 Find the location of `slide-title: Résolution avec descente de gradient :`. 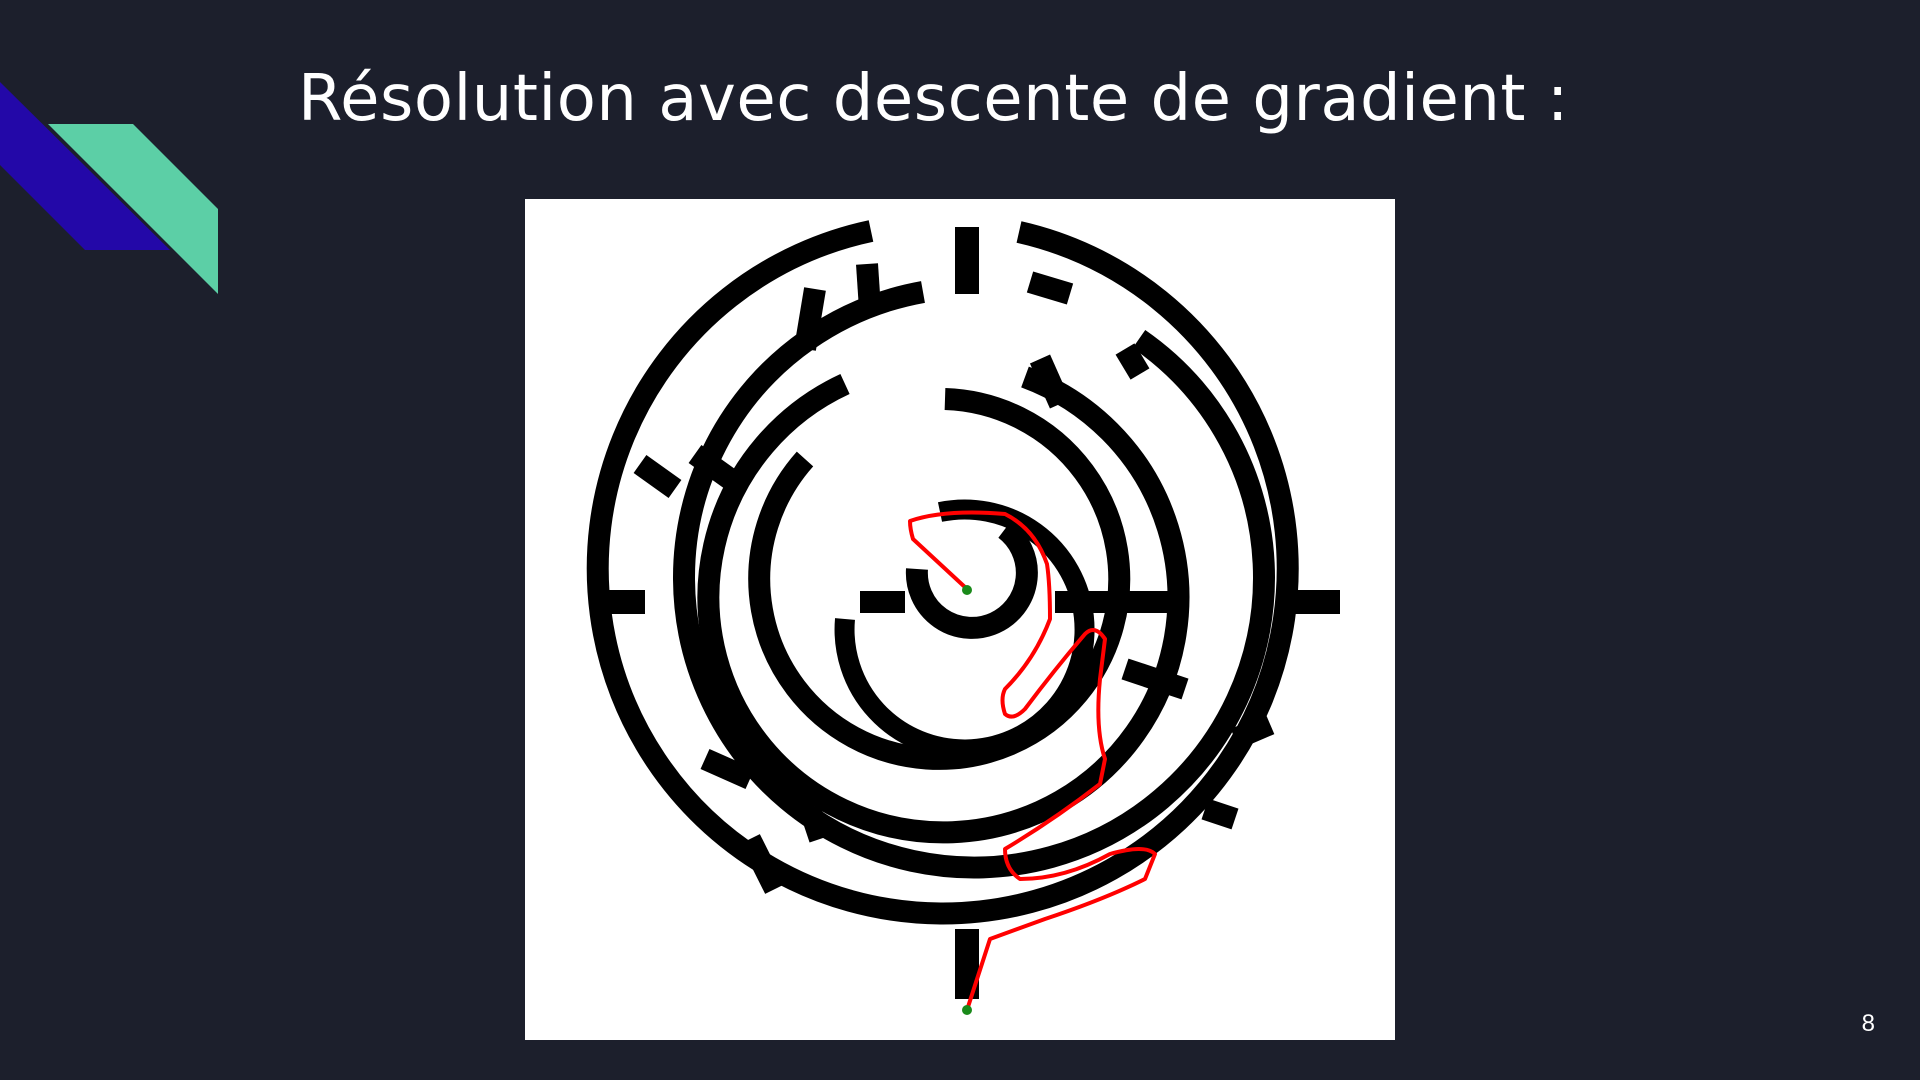

slide-title: Résolution avec descente de gradient : is located at coordinates (933, 99).